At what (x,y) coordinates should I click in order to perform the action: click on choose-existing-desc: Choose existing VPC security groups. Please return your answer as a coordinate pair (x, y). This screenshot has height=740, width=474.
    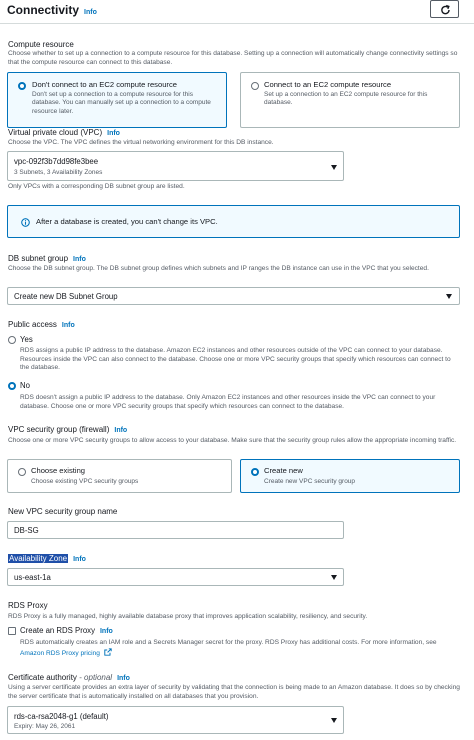
    Looking at the image, I should click on (85, 481).